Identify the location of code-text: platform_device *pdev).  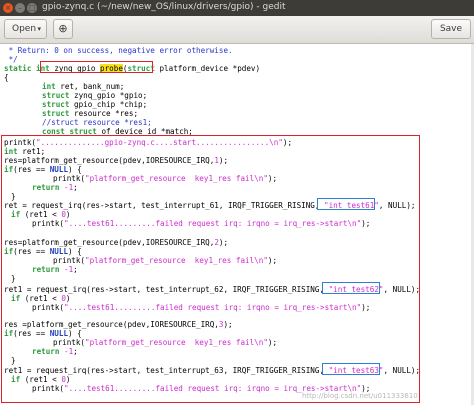
(207, 68).